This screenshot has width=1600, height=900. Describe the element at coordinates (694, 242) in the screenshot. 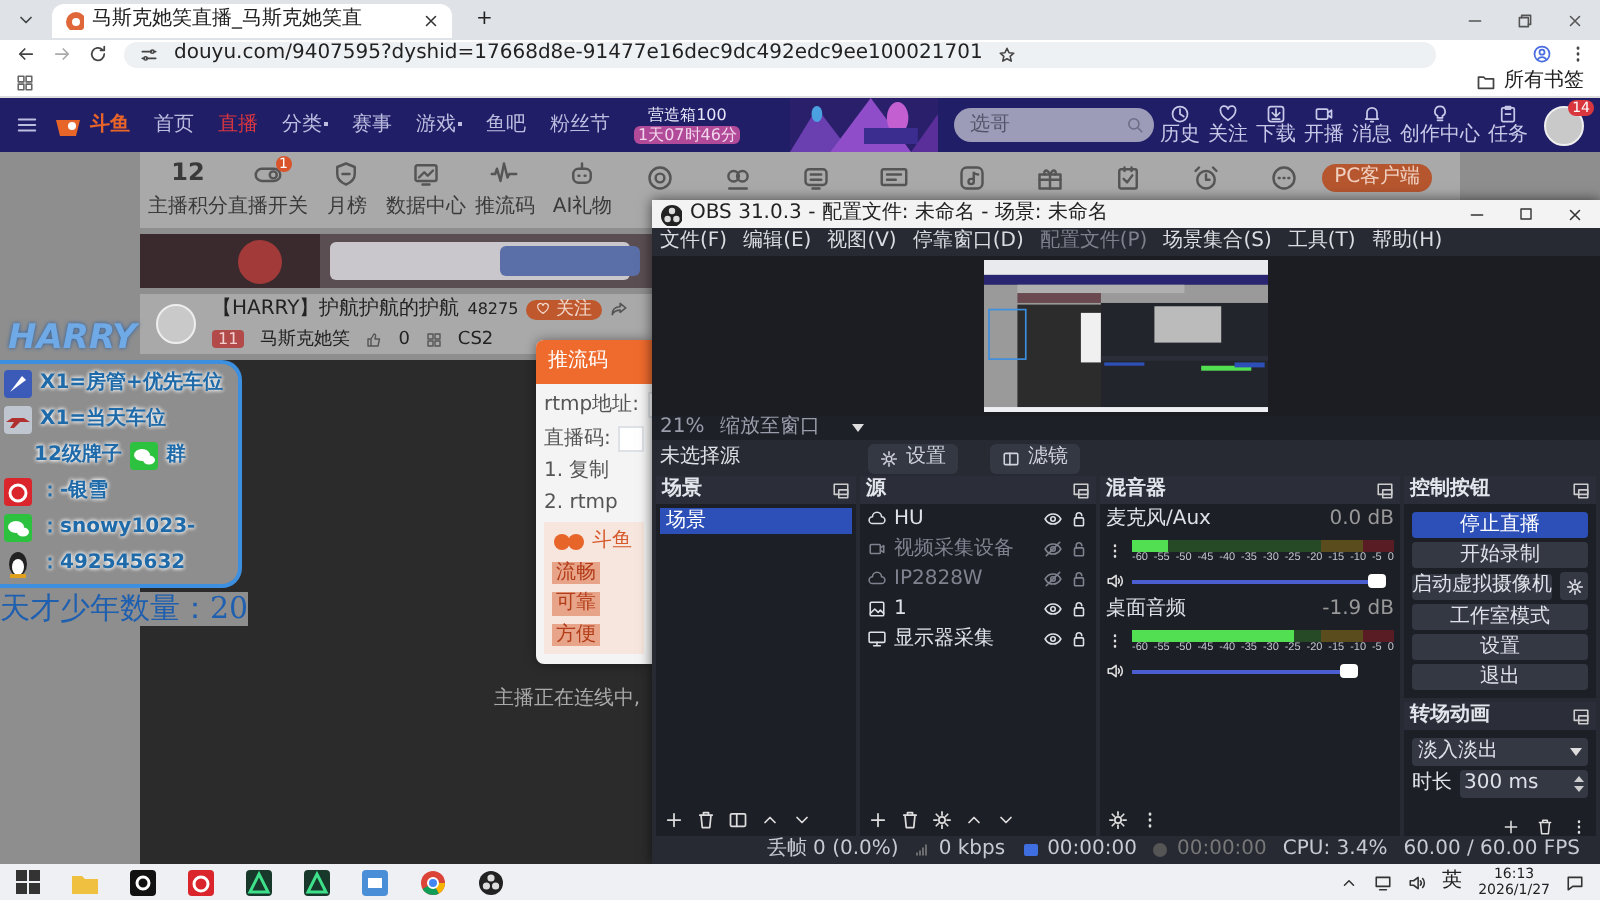

I see `menu-item: 文件(F)` at that location.